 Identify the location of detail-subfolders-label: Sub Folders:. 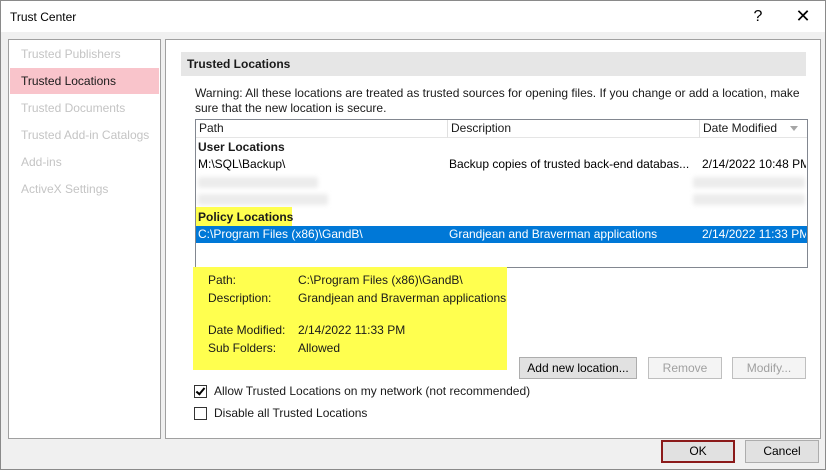
(242, 348).